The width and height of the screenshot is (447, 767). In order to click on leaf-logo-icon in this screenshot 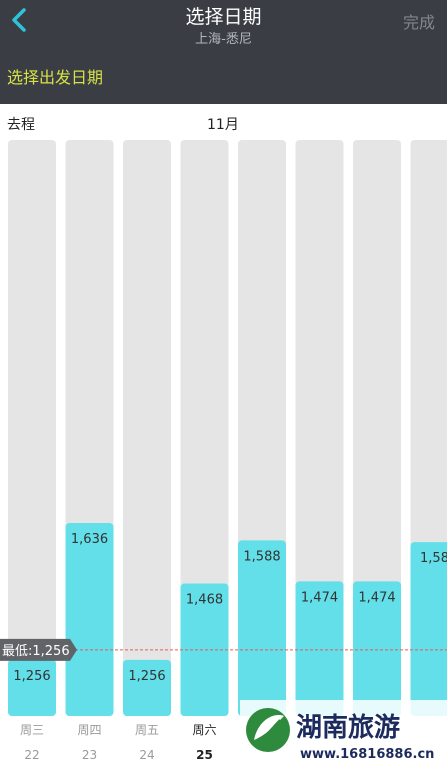, I will do `click(268, 730)`.